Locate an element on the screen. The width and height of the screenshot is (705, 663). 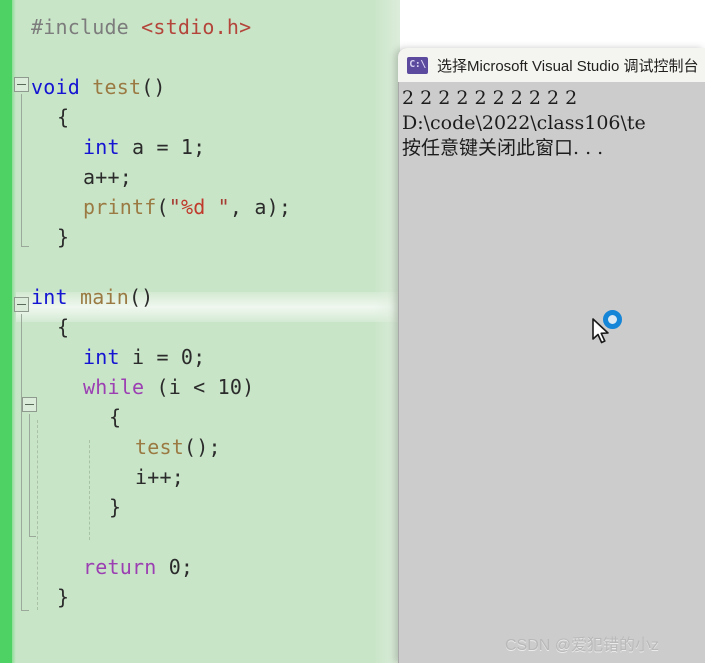
code-line: printf("%d ", a); is located at coordinates (187, 207).